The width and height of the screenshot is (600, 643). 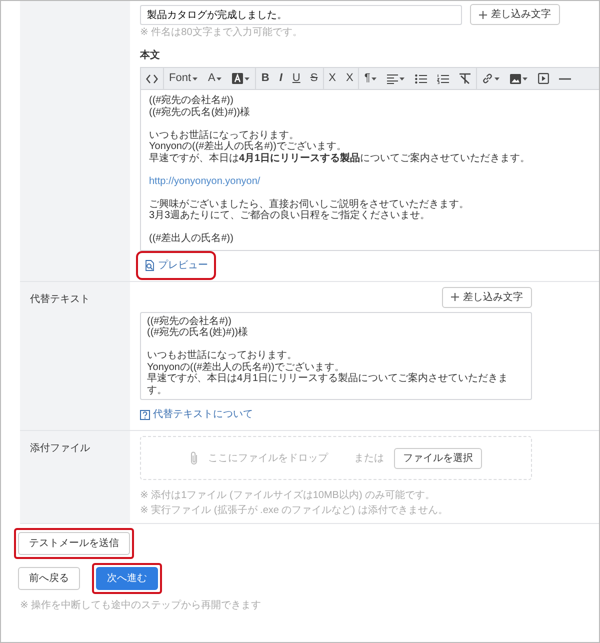 I want to click on back-button: 前へ戻る, so click(x=49, y=578).